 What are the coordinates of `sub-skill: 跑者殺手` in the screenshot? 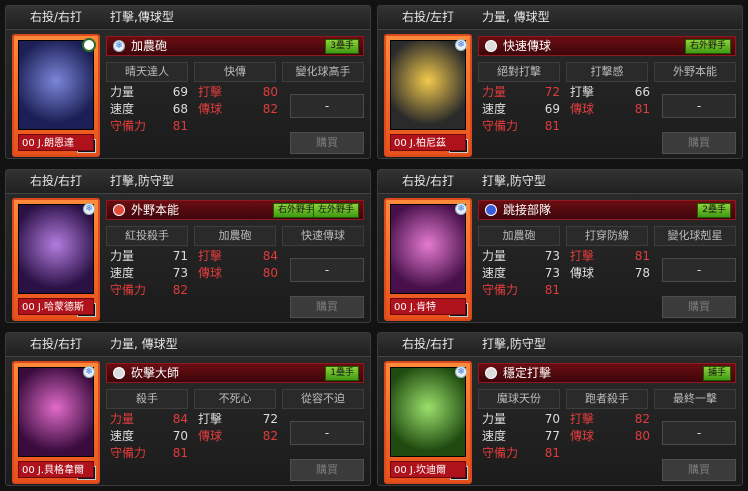 It's located at (607, 399).